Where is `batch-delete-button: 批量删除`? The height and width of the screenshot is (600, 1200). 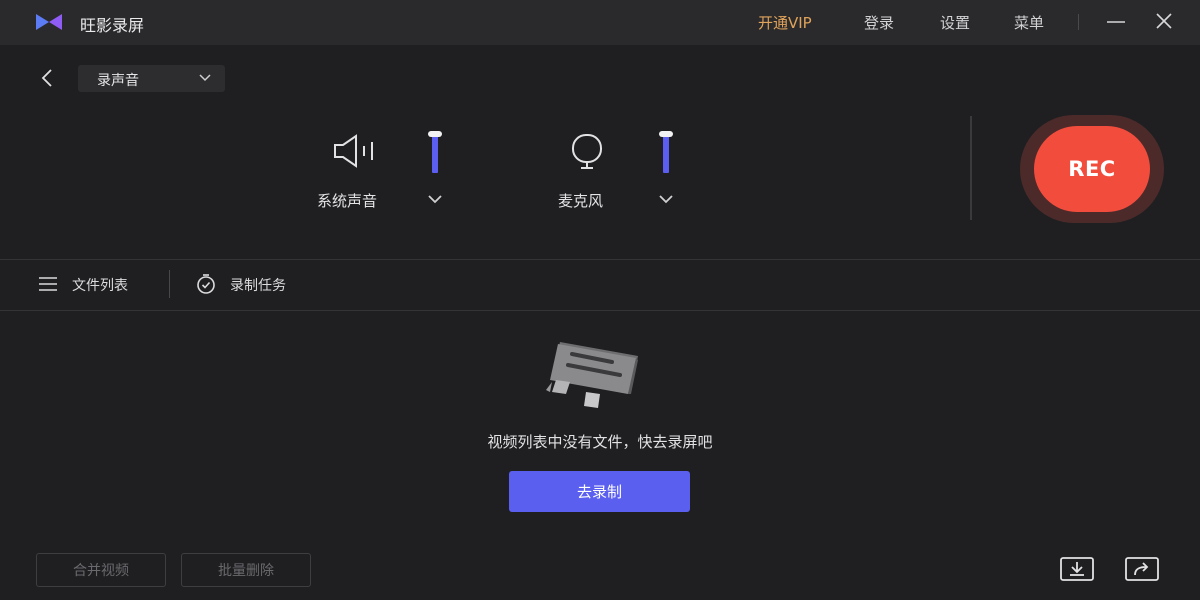
batch-delete-button: 批量删除 is located at coordinates (246, 570).